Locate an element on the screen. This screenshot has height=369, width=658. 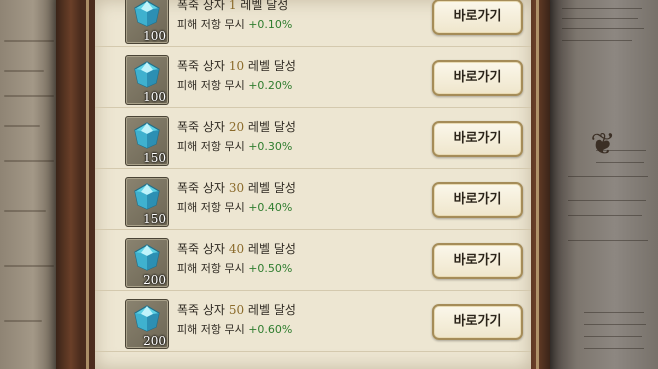
mission-row: 100 폭죽 상자 1 레벨 달성피해 저항 무시 +0.10% 바로가기 is located at coordinates (313, 23).